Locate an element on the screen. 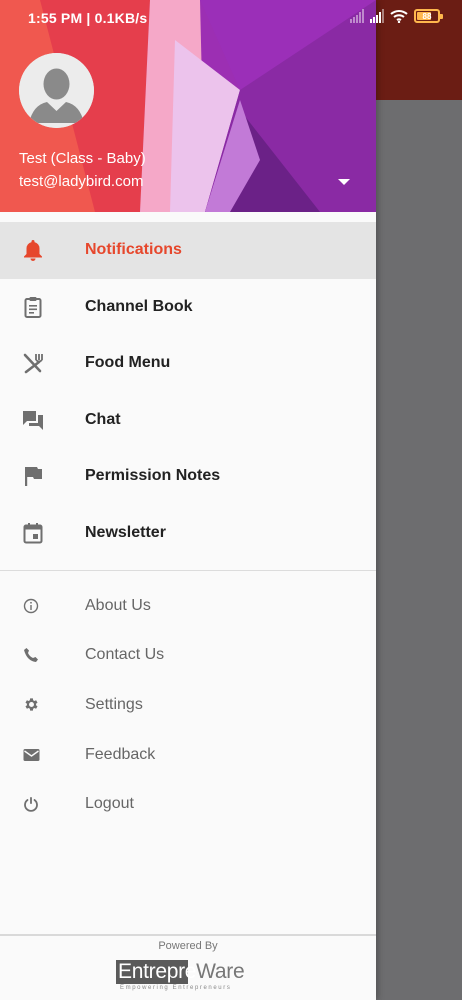 The height and width of the screenshot is (1000, 462). menu-item-feedback: Feedback is located at coordinates (188, 755).